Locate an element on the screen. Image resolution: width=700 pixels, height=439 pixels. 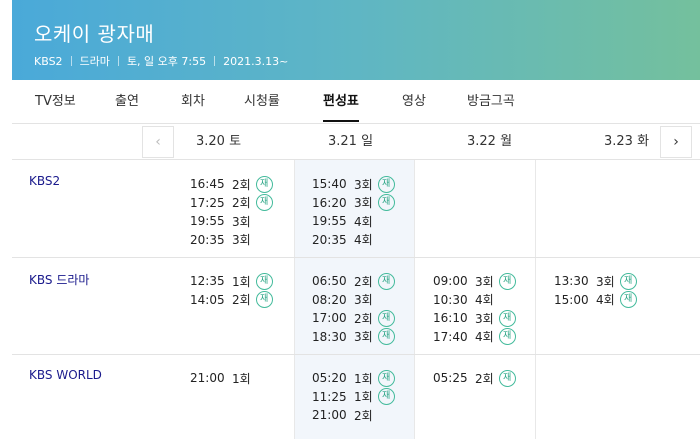
air-time: 13:30 is located at coordinates (571, 281).